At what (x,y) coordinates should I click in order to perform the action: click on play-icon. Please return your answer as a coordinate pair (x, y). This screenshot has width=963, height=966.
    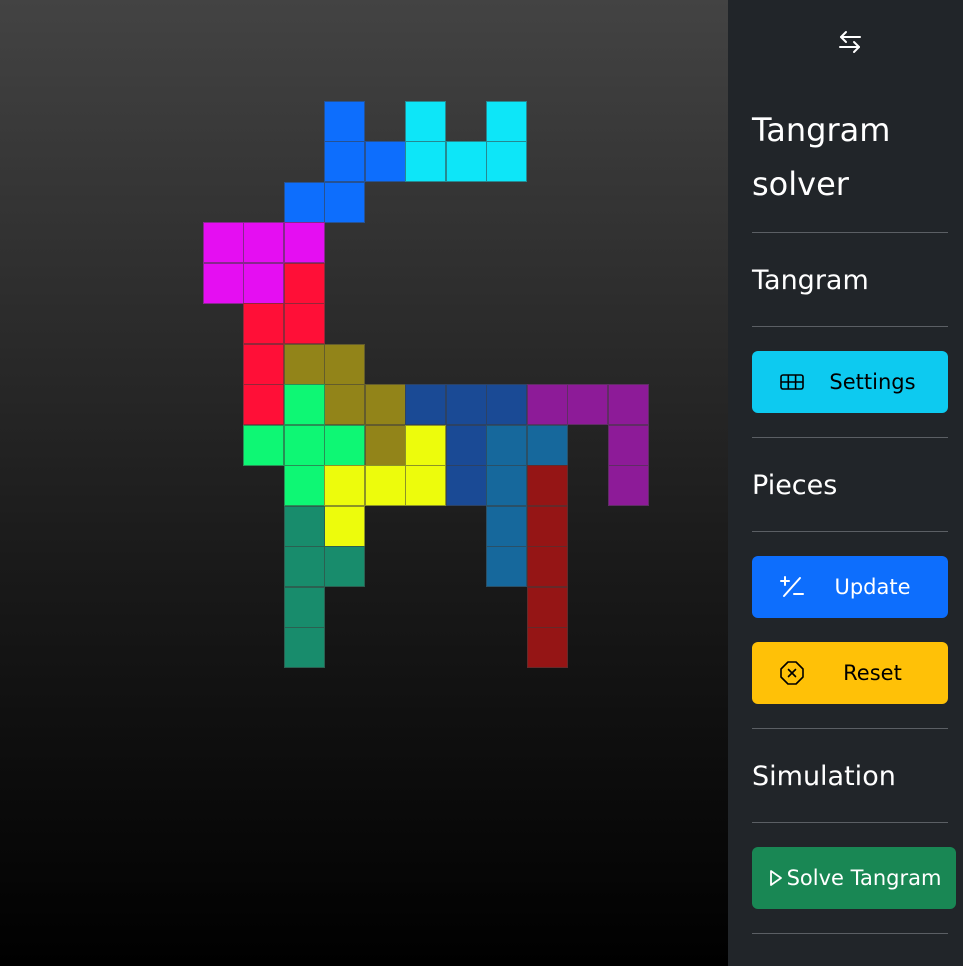
    Looking at the image, I should click on (776, 878).